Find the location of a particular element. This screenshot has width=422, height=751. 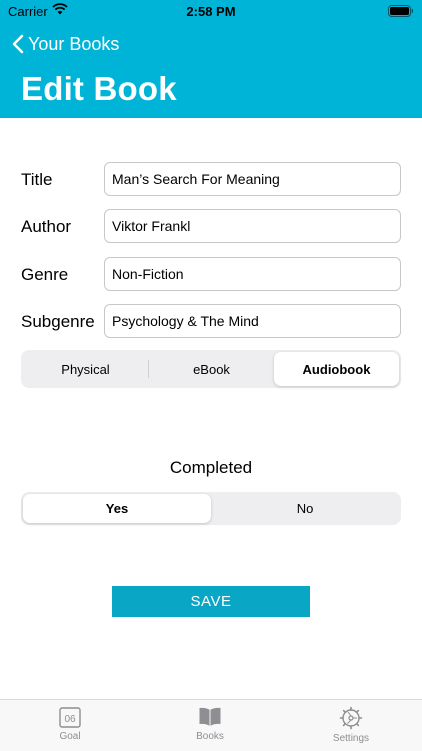

chevron-left-icon is located at coordinates (18, 44).